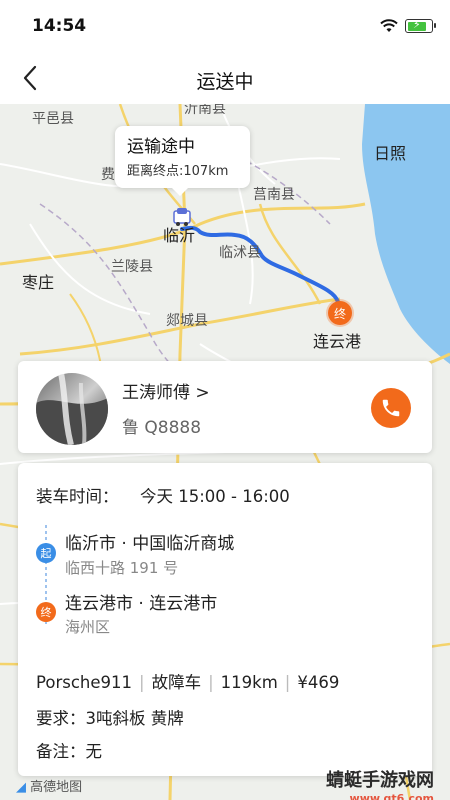  What do you see at coordinates (240, 253) in the screenshot?
I see `map-label-linshu: 临沭县` at bounding box center [240, 253].